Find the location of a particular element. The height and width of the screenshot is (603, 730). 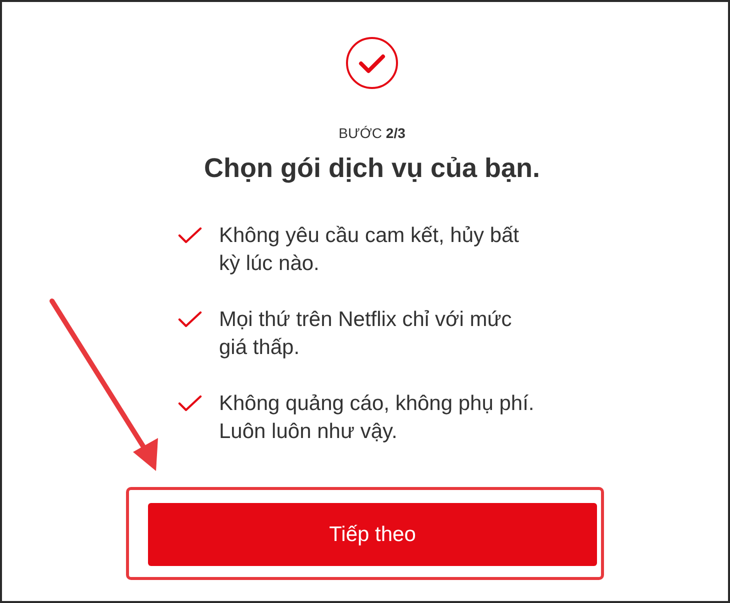

benefit-text: Không yêu cầu cam kết, hủy bất kỳ lúc nào. is located at coordinates (369, 250).